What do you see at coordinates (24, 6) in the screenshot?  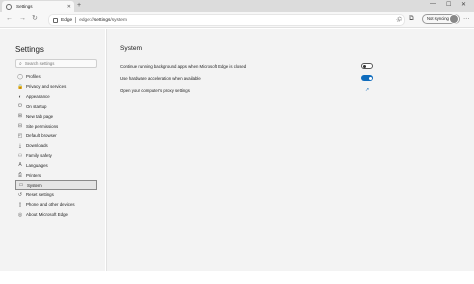 I see `tab-title: Settings` at bounding box center [24, 6].